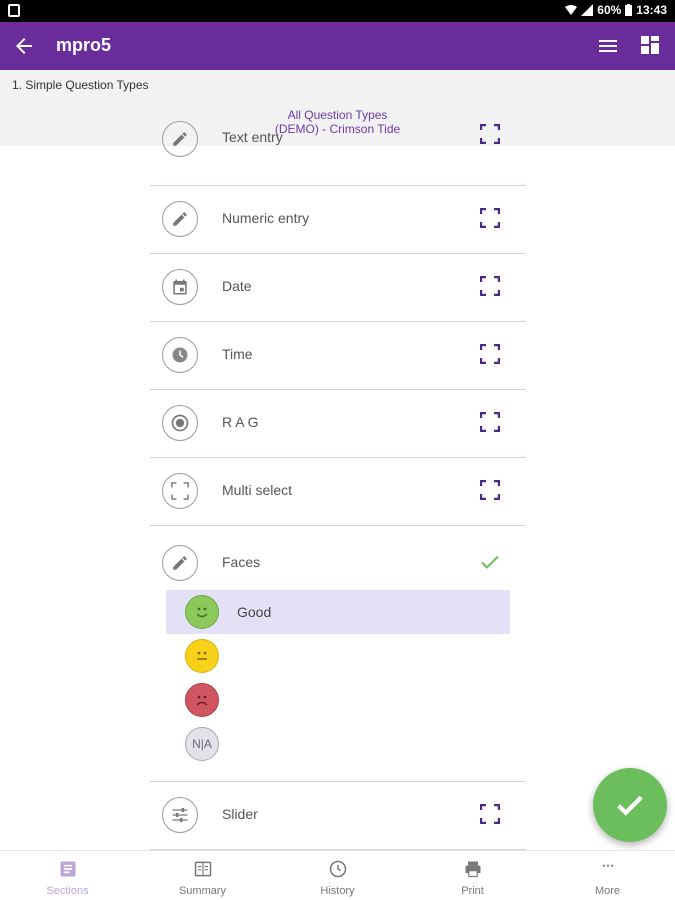  I want to click on battery-icon, so click(629, 10).